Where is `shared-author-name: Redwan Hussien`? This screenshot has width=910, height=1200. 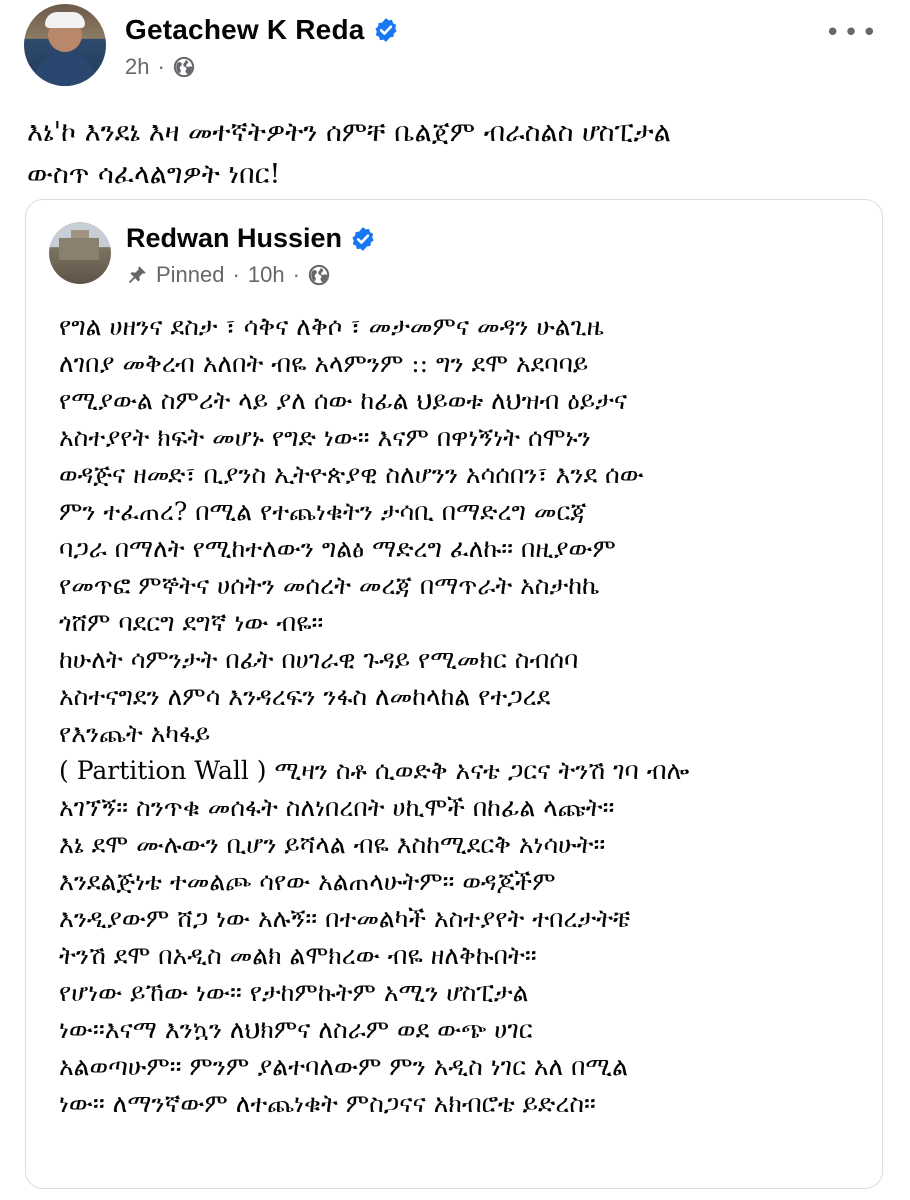 shared-author-name: Redwan Hussien is located at coordinates (234, 238).